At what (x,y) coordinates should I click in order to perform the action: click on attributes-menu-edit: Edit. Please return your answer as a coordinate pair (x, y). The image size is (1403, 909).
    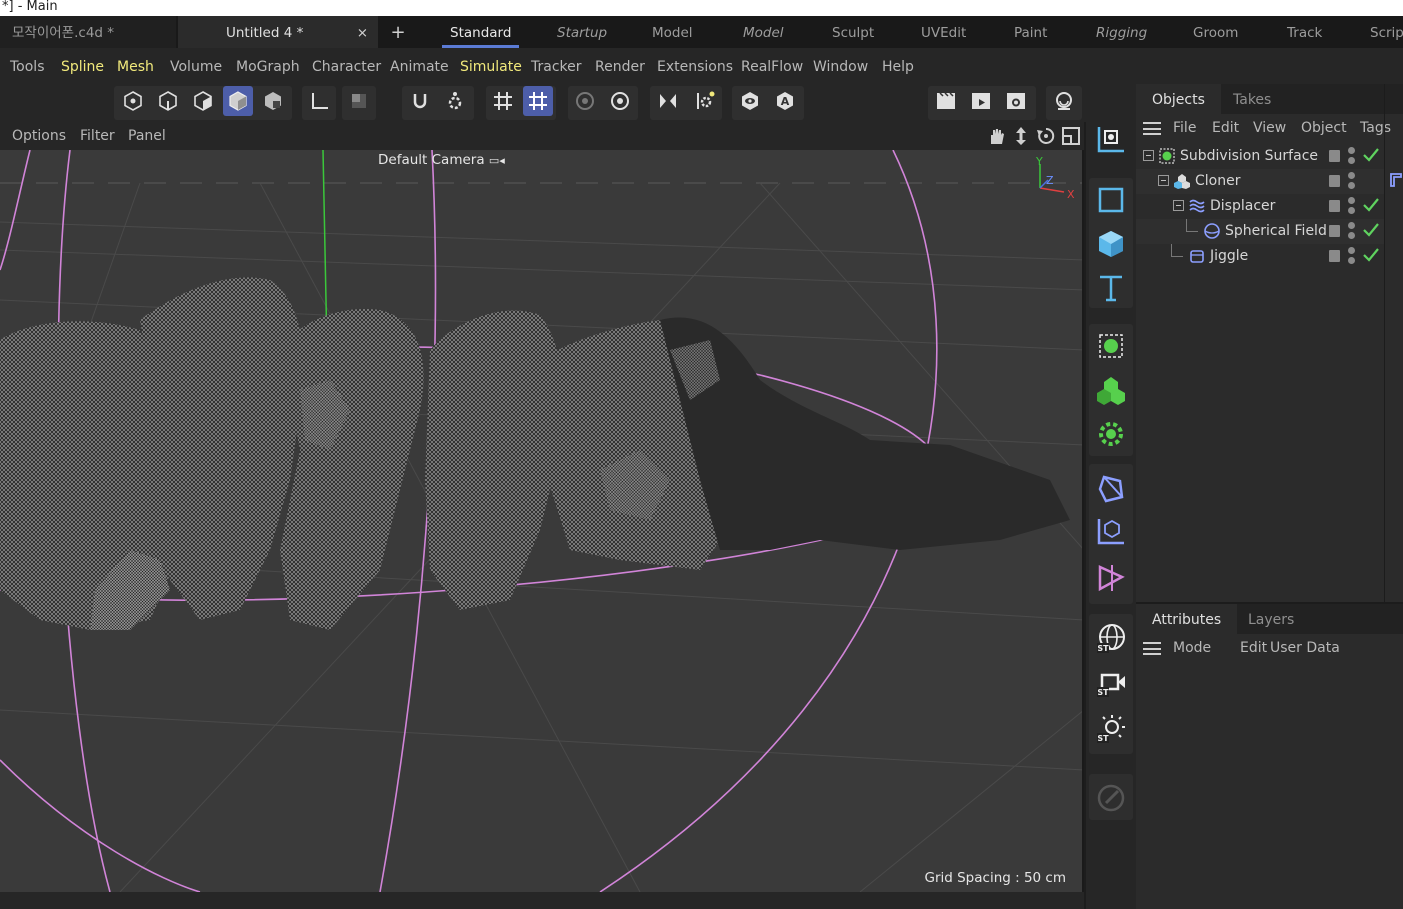
    Looking at the image, I should click on (1253, 648).